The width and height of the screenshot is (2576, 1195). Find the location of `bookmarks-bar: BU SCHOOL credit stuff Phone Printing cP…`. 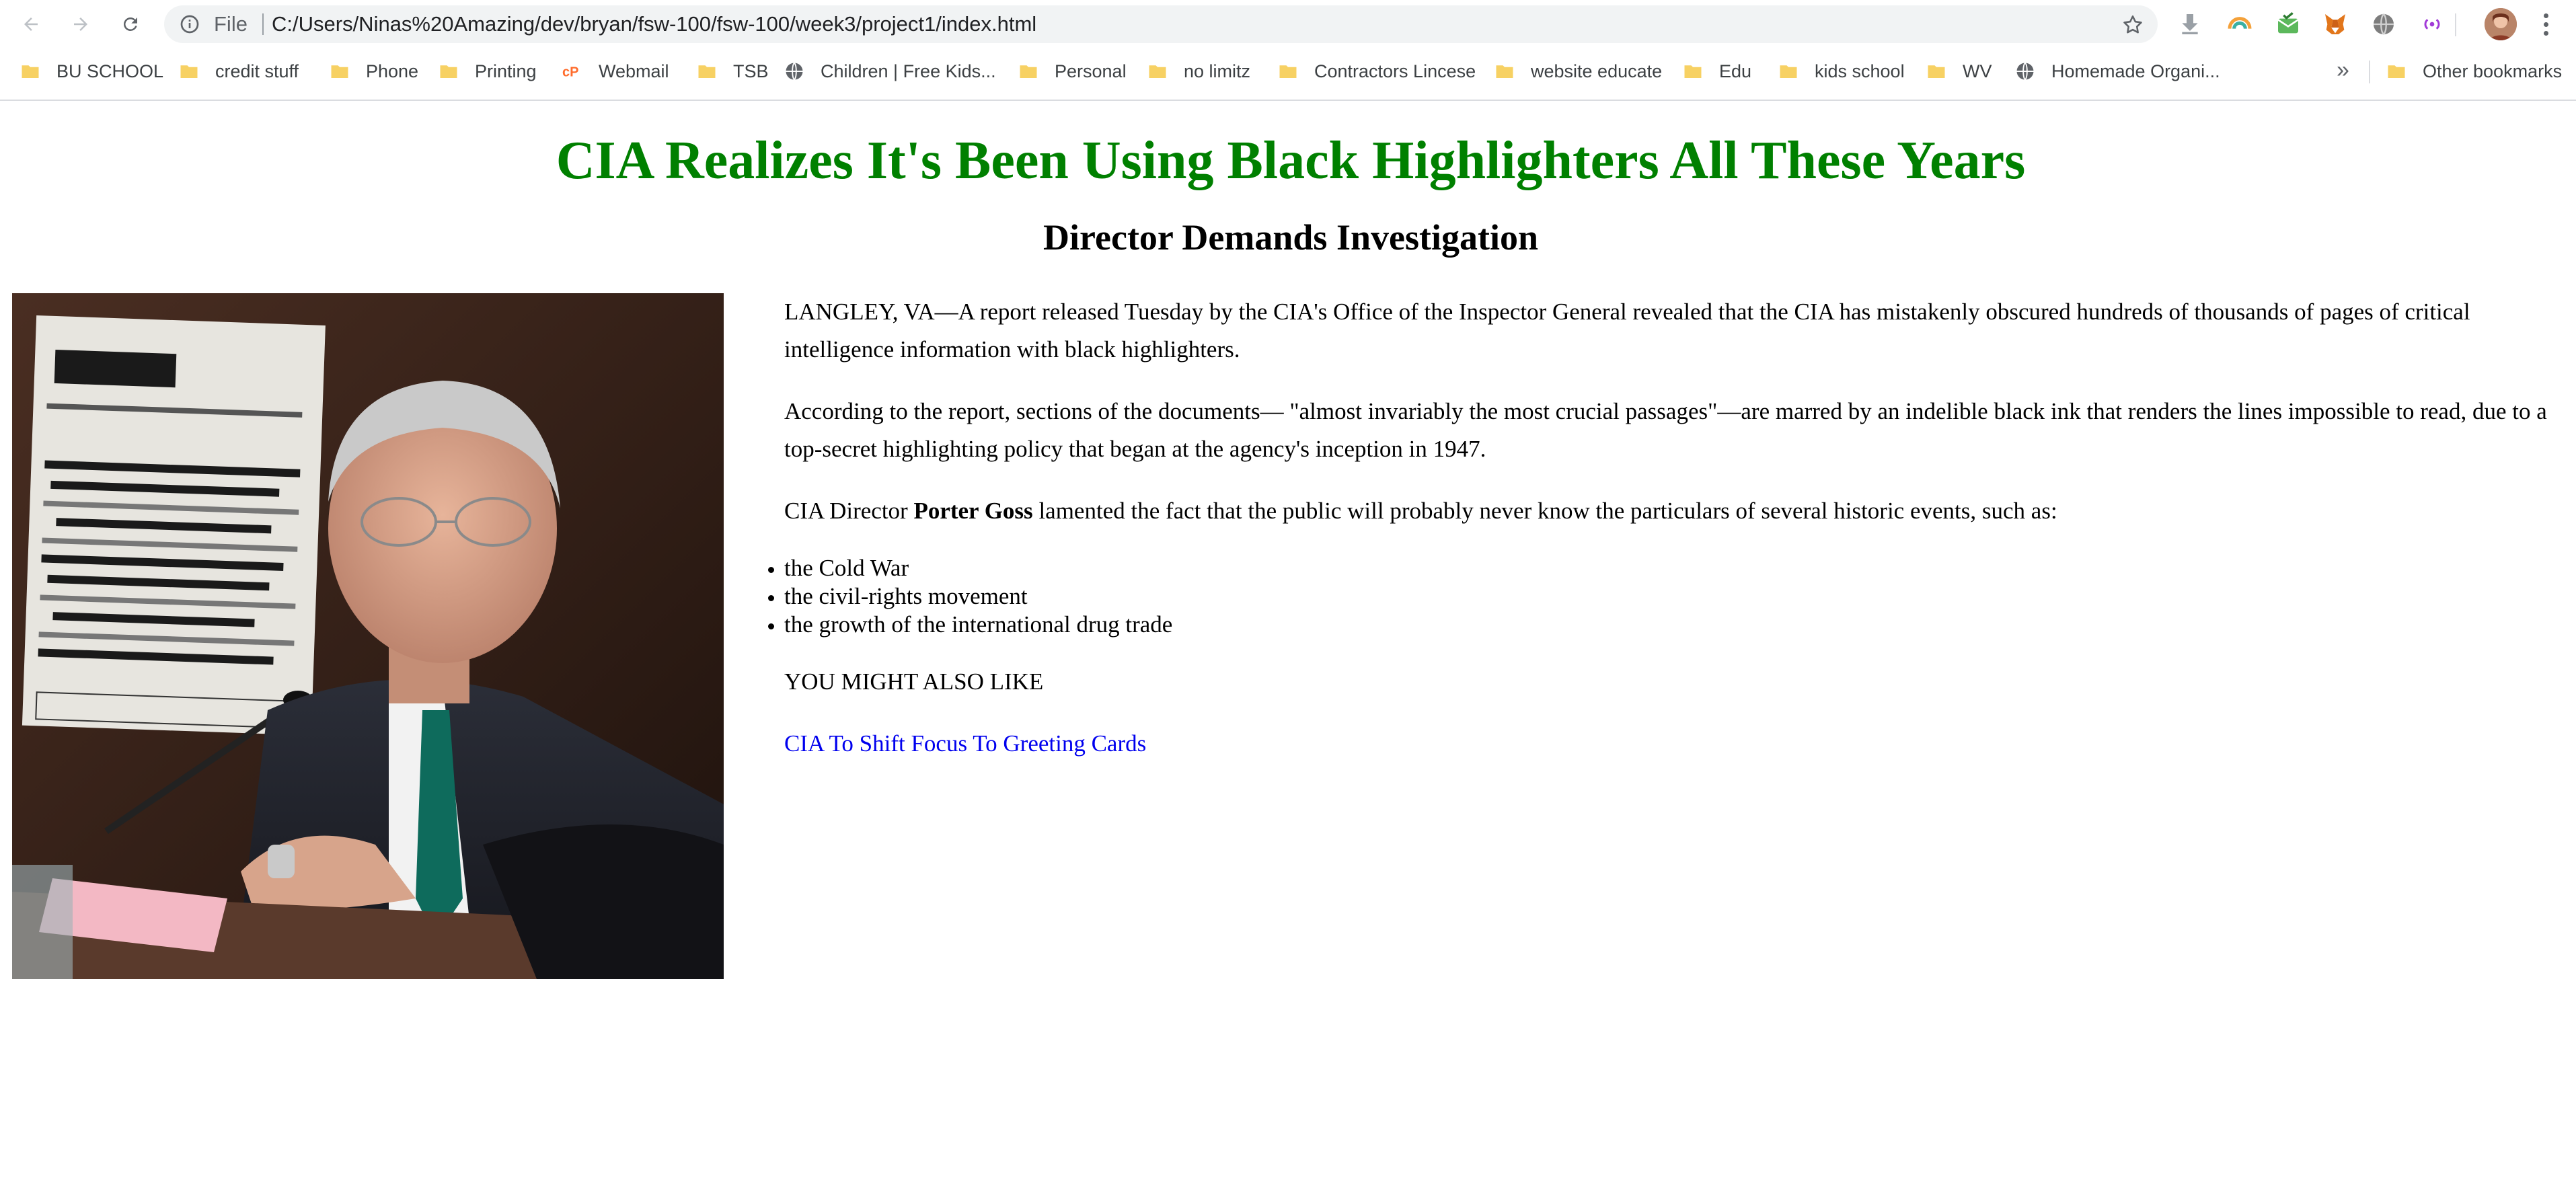

bookmarks-bar: BU SCHOOL credit stuff Phone Printing cP… is located at coordinates (1288, 71).